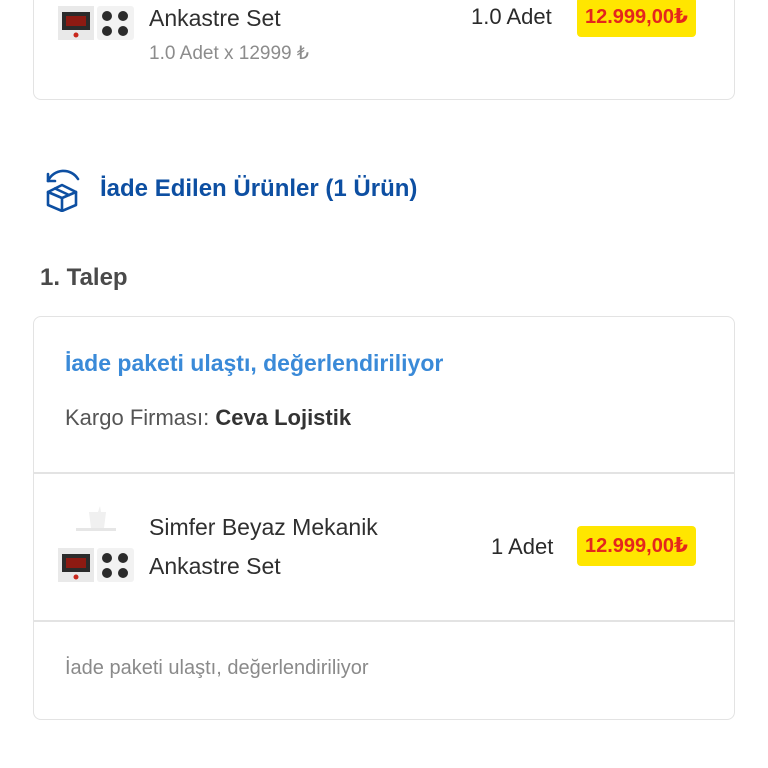 This screenshot has width=768, height=768. What do you see at coordinates (263, 527) in the screenshot?
I see `product-name-line-1: Simfer Beyaz Mekanik` at bounding box center [263, 527].